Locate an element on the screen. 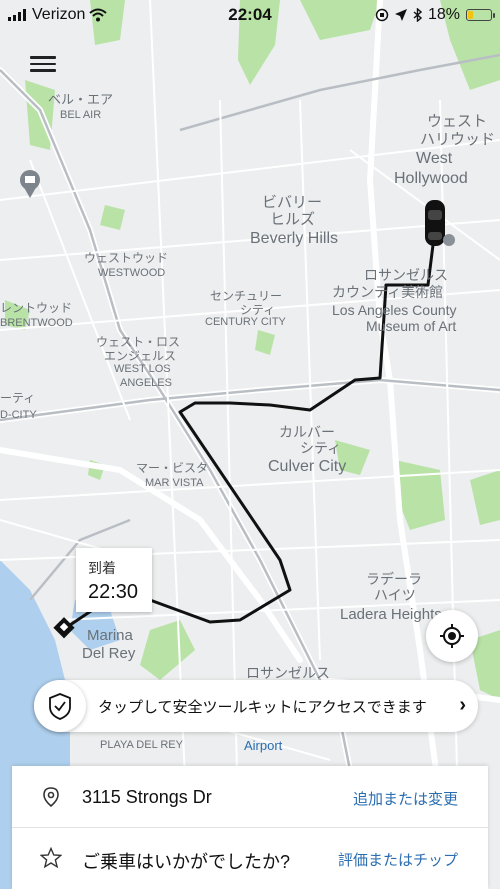 The height and width of the screenshot is (889, 500). label-airport: Airport is located at coordinates (263, 745).